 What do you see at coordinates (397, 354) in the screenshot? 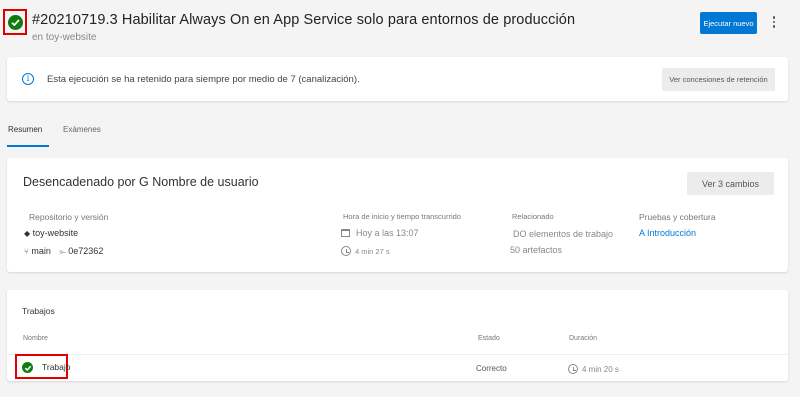
I see `row-divider` at bounding box center [397, 354].